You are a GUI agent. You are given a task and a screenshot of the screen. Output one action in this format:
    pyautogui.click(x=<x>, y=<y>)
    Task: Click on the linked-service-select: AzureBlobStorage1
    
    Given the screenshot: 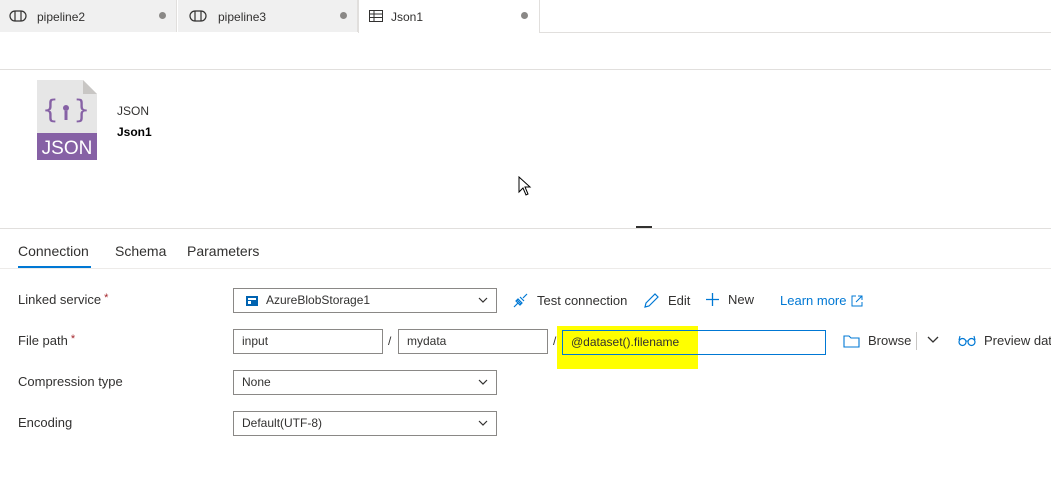 What is the action you would take?
    pyautogui.click(x=365, y=300)
    